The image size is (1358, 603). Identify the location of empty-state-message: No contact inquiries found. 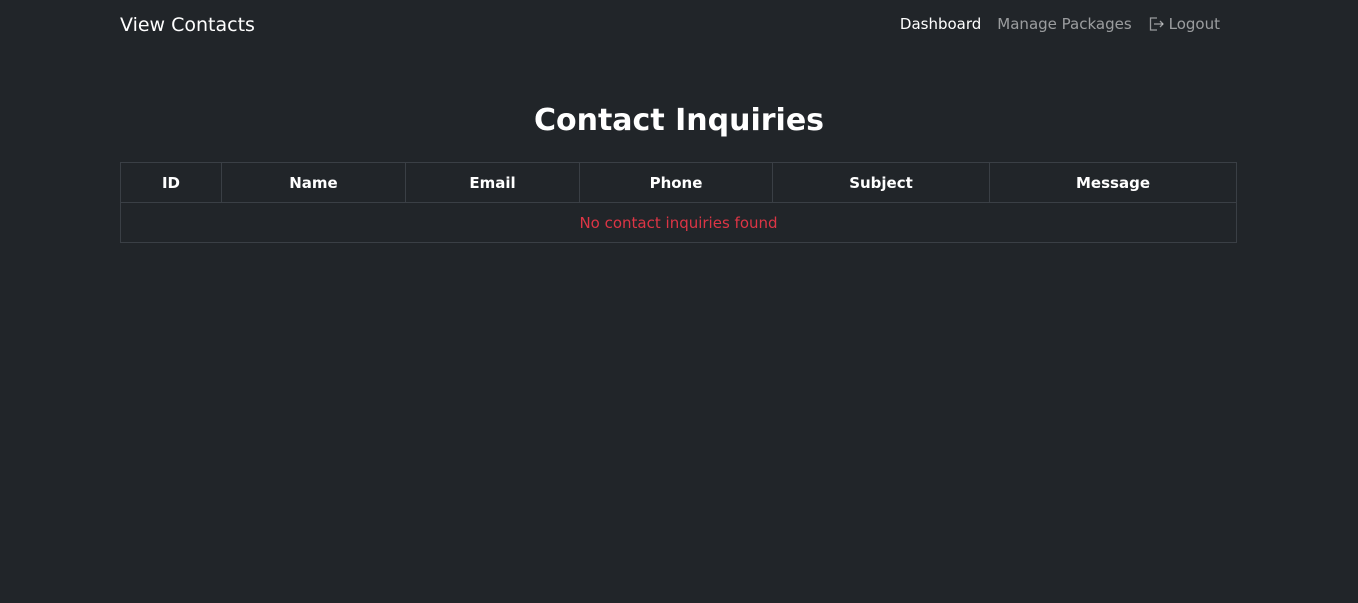
(678, 222).